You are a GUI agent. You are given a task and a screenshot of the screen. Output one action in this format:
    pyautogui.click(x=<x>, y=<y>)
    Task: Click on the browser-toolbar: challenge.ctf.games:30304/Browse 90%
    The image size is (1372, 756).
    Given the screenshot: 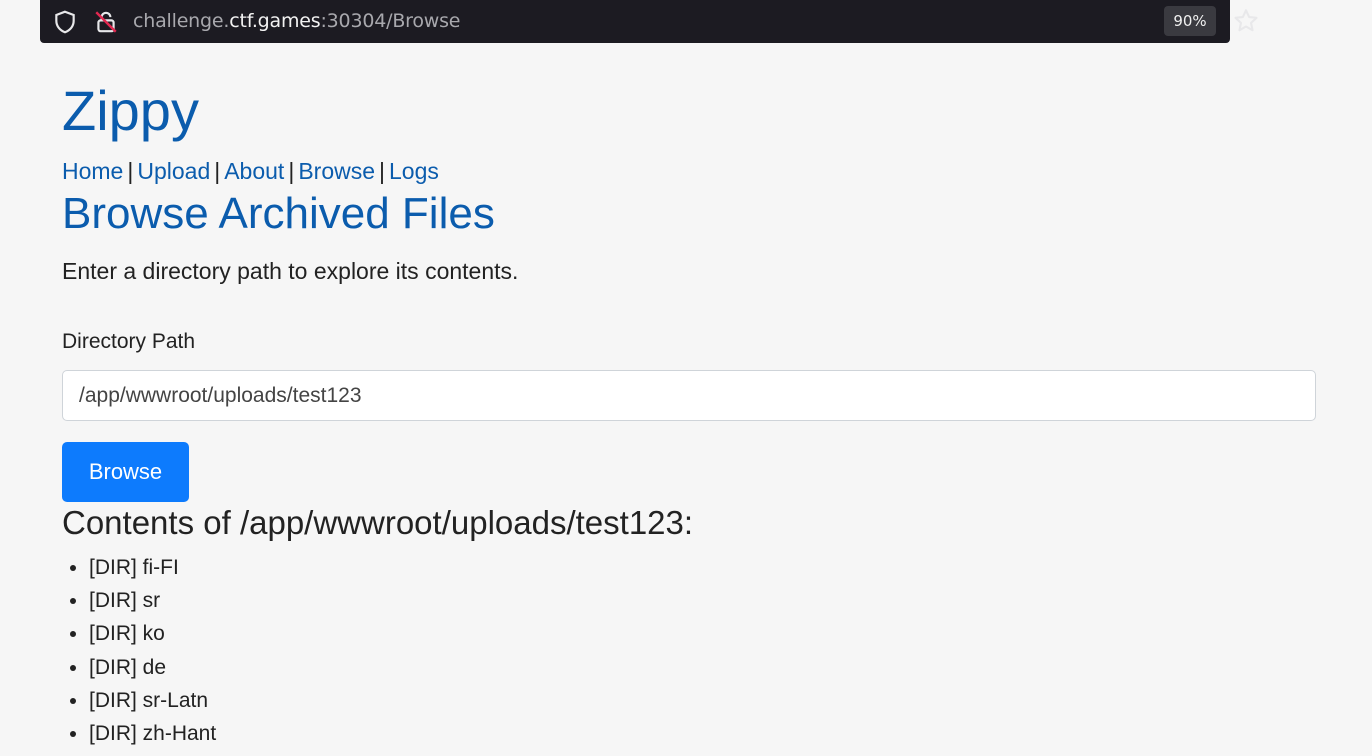 What is the action you would take?
    pyautogui.click(x=686, y=25)
    